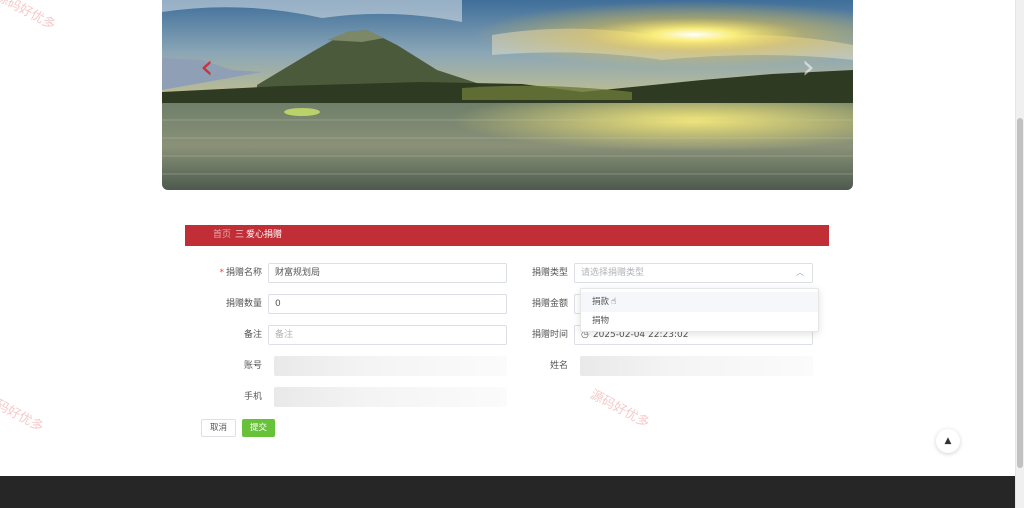 The width and height of the screenshot is (1024, 508). Describe the element at coordinates (808, 67) in the screenshot. I see `carousel-next-arrow-icon: ›` at that location.